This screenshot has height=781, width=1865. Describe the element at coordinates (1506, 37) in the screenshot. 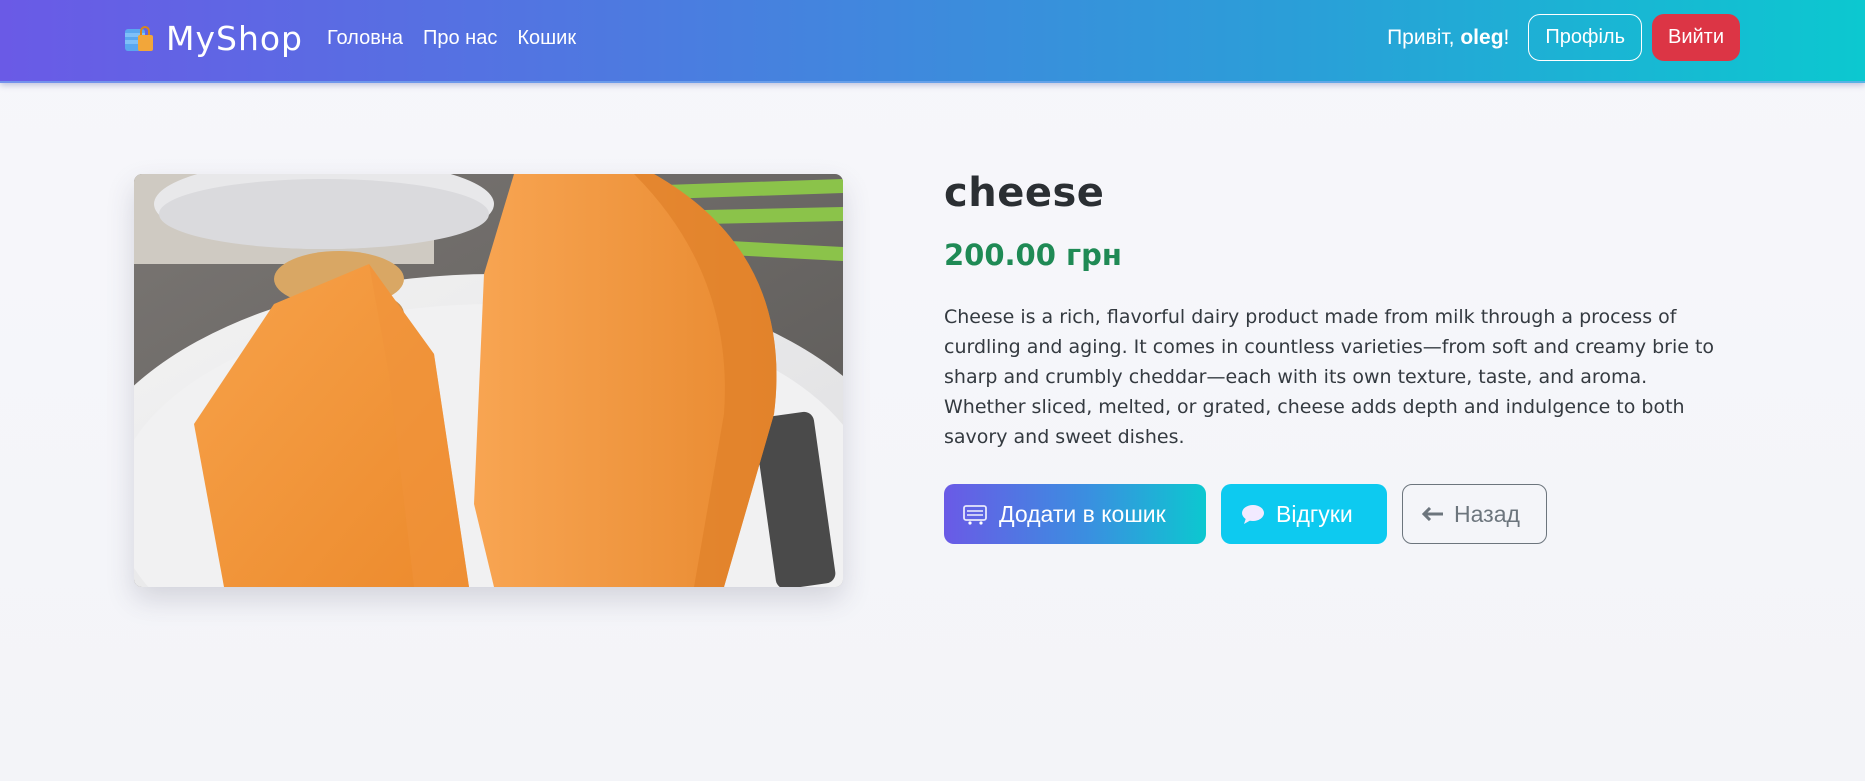

I see `greeting-suffix: !` at that location.